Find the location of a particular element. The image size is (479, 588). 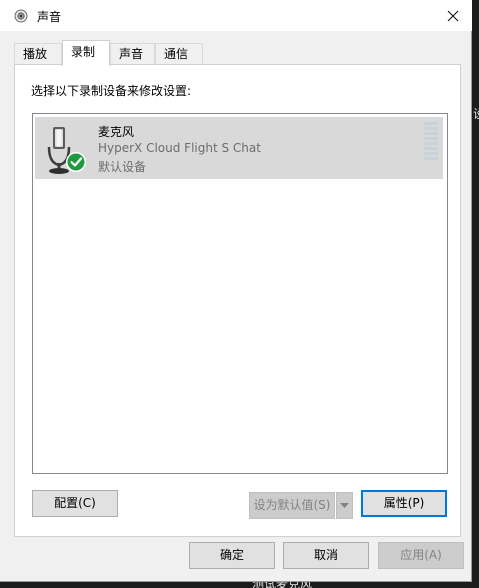

apply-button: 应用(A) is located at coordinates (421, 555).